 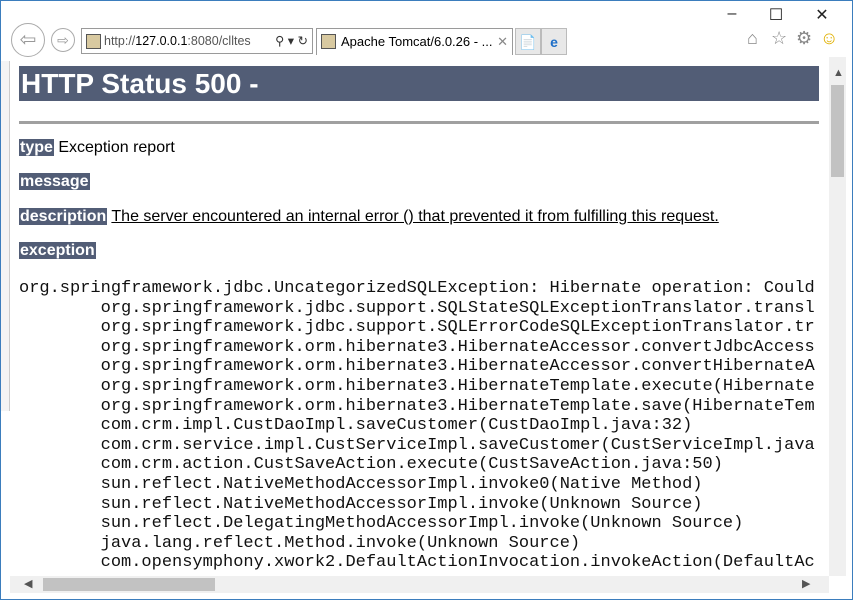 I want to click on scroll-right-icon: ▶, so click(x=806, y=583).